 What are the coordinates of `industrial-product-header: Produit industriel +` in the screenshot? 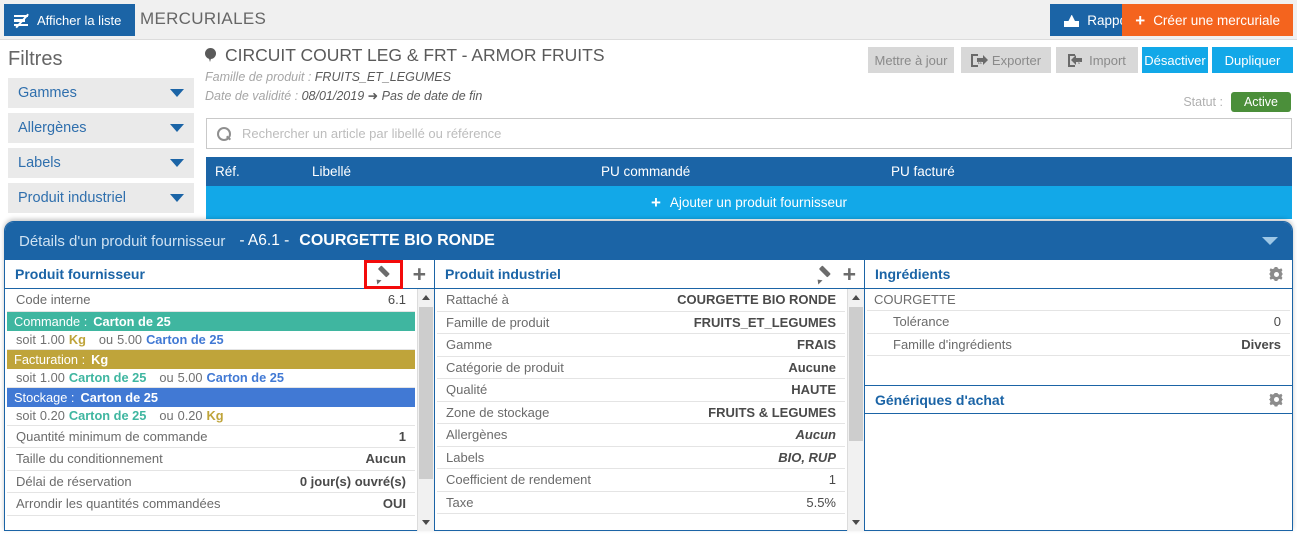 It's located at (649, 274).